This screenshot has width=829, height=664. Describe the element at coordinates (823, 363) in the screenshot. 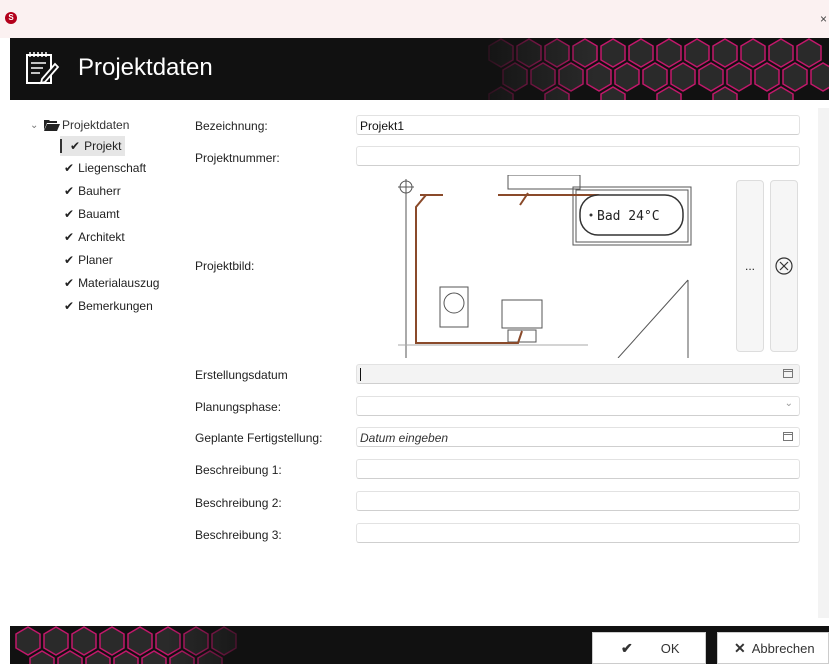

I see `vertical-scrollbar` at that location.